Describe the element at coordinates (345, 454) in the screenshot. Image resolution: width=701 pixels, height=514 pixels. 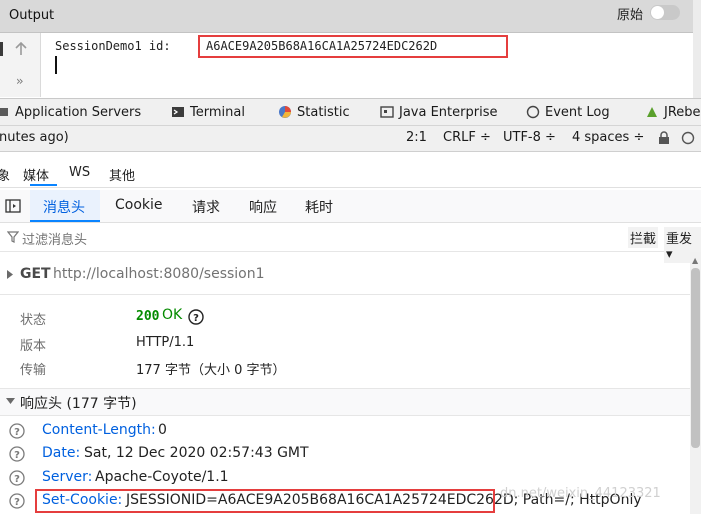
I see `header-row: ? Date: Sat, 12 Dec 2020 02:57:43 GMT` at that location.